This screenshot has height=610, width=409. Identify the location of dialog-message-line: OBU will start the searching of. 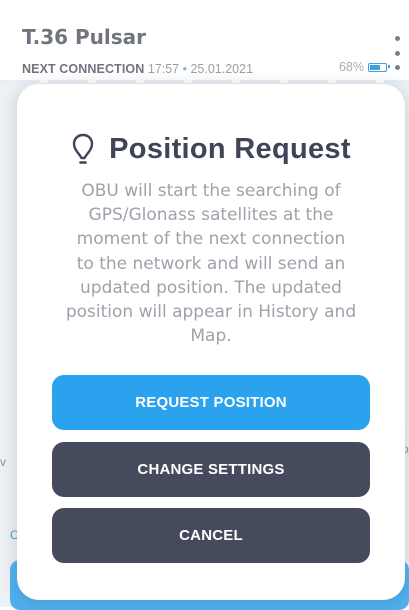
(211, 191).